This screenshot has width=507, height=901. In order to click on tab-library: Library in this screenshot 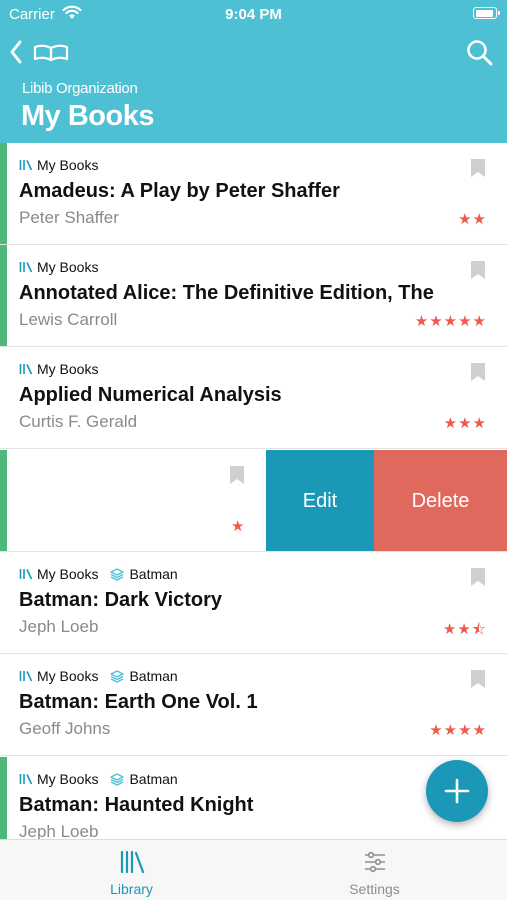, I will do `click(131, 870)`.